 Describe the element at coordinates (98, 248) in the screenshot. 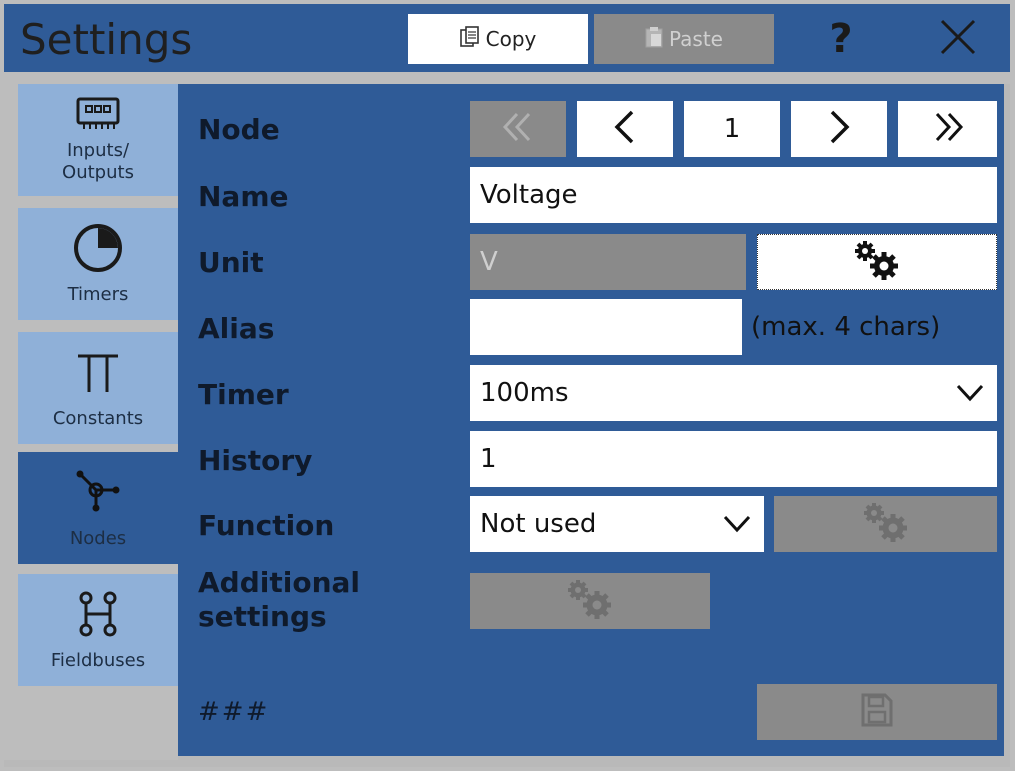

I see `timer-icon` at that location.